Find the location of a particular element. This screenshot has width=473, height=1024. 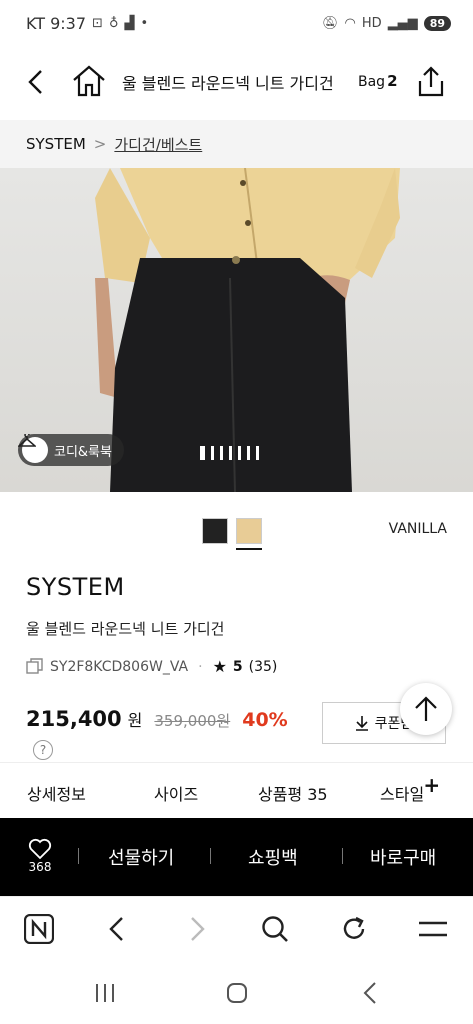

naver-n-icon is located at coordinates (39, 929).